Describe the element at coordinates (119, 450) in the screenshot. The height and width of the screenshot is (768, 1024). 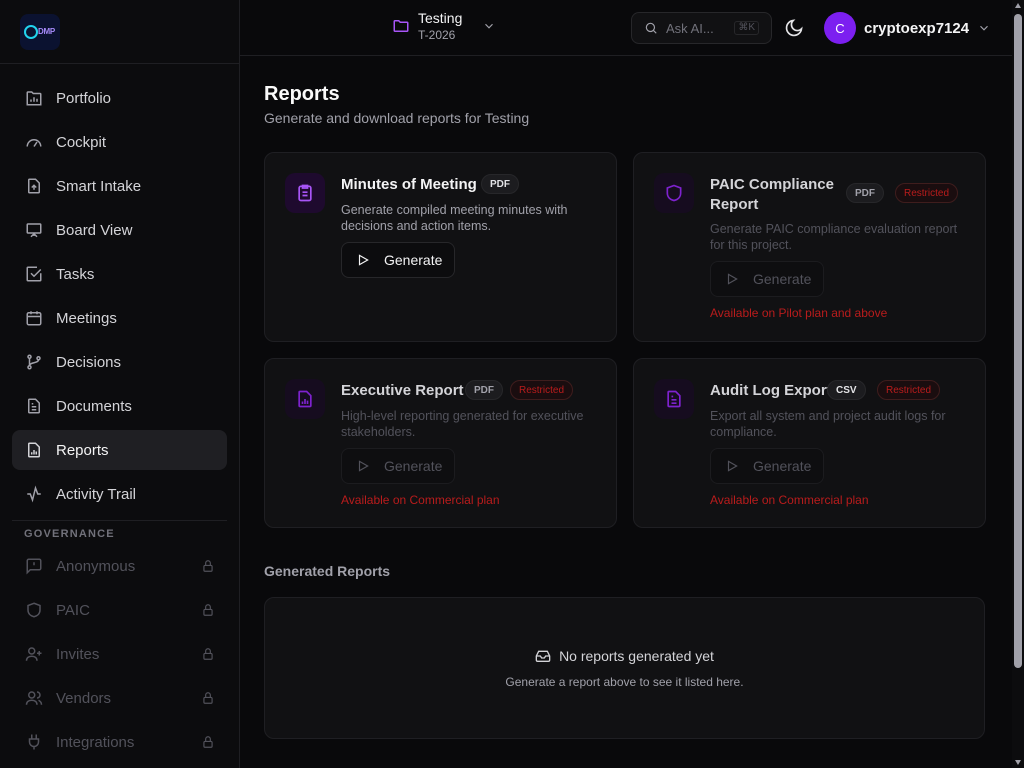
I see `sidebar-item-reports: Reports` at that location.